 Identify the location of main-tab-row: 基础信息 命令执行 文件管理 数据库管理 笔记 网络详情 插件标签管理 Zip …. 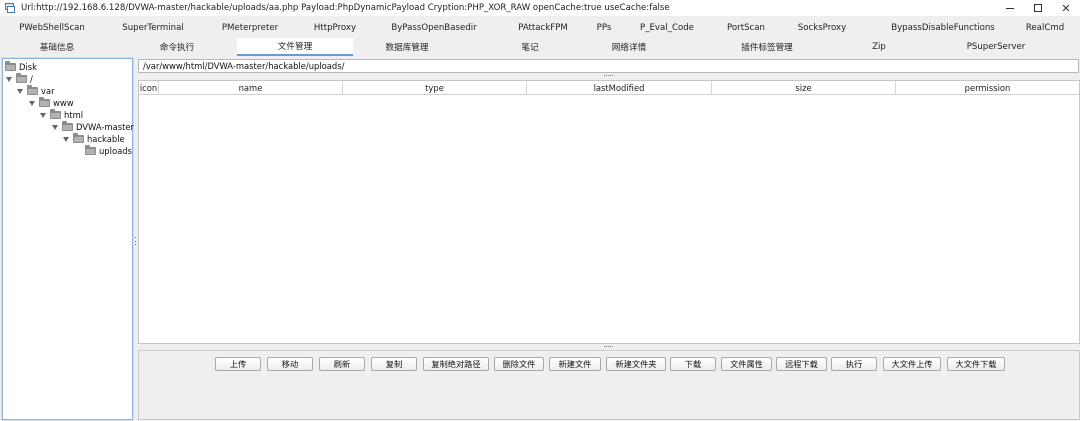
(540, 47).